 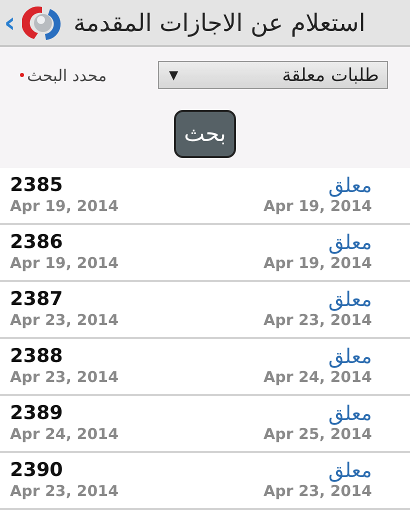 I want to click on request-number: 2387, so click(x=37, y=299).